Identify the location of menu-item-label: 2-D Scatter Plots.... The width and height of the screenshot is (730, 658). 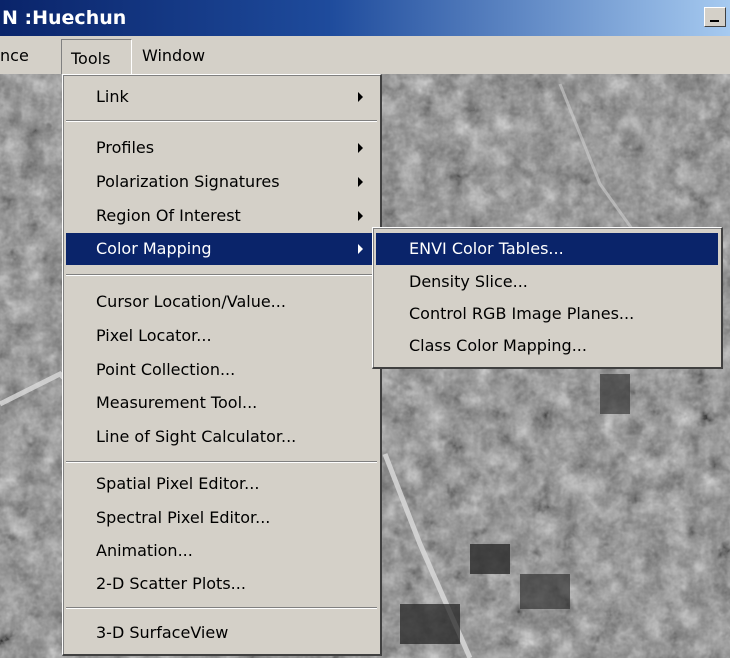
(171, 583).